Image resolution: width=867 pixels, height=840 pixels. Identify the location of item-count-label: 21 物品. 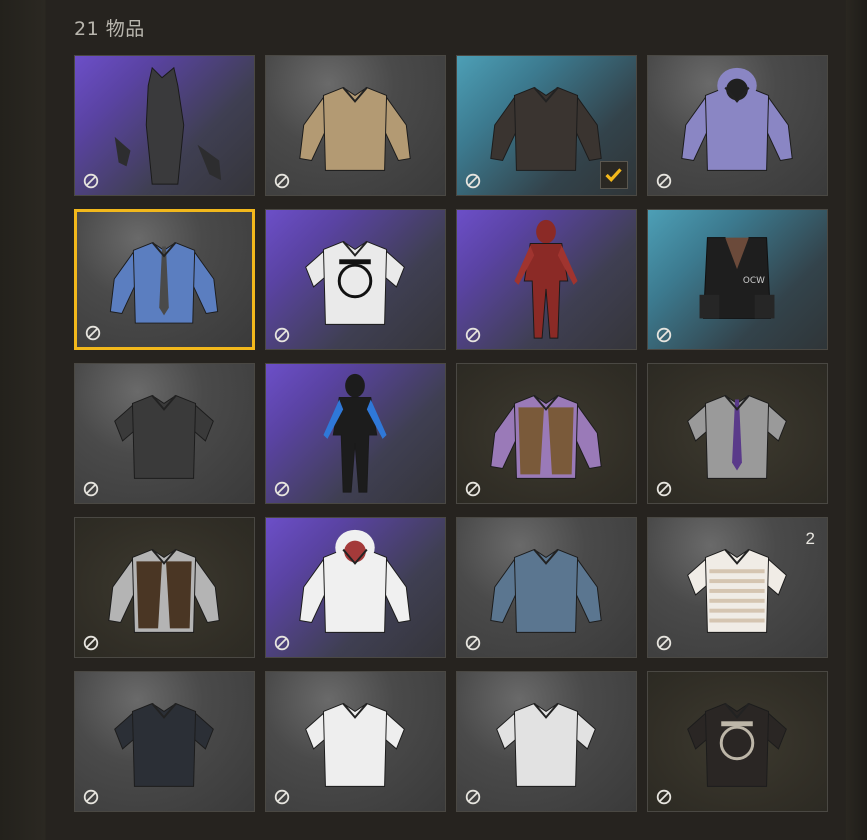
(109, 29).